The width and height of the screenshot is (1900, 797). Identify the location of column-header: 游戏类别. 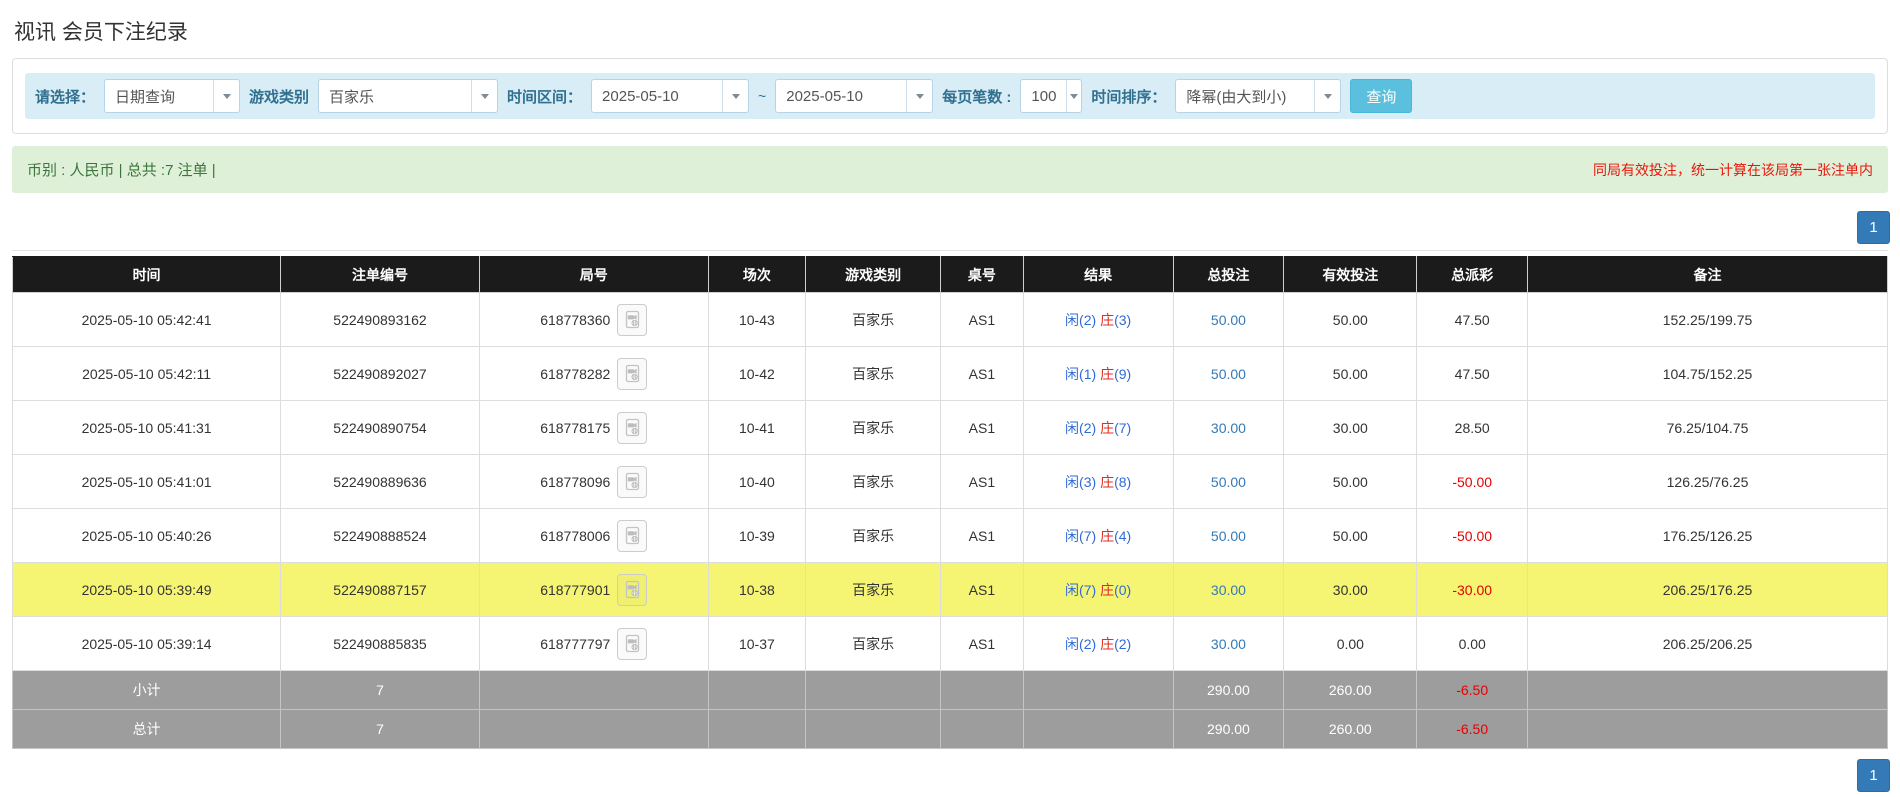
(873, 274).